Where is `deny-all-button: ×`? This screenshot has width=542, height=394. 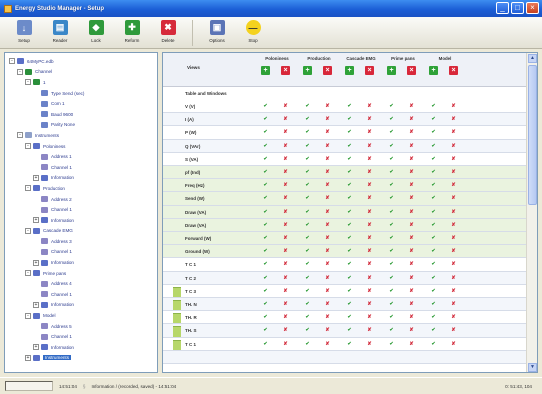 deny-all-button: × is located at coordinates (369, 70).